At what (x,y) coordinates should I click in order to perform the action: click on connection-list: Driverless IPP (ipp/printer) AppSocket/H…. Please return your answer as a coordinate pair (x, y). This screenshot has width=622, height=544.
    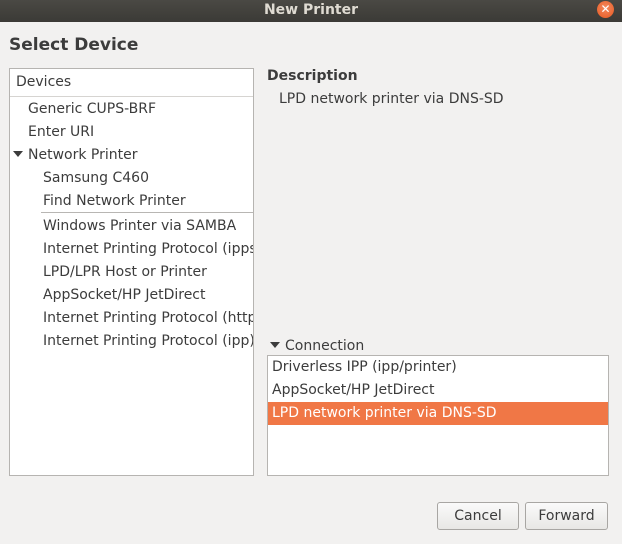
    Looking at the image, I should click on (438, 415).